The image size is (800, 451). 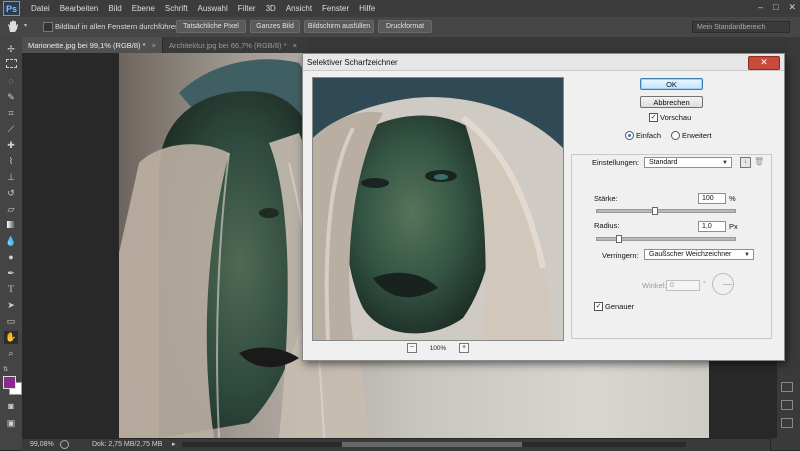 I want to click on mode-advanced-label: Erweitert, so click(x=697, y=135).